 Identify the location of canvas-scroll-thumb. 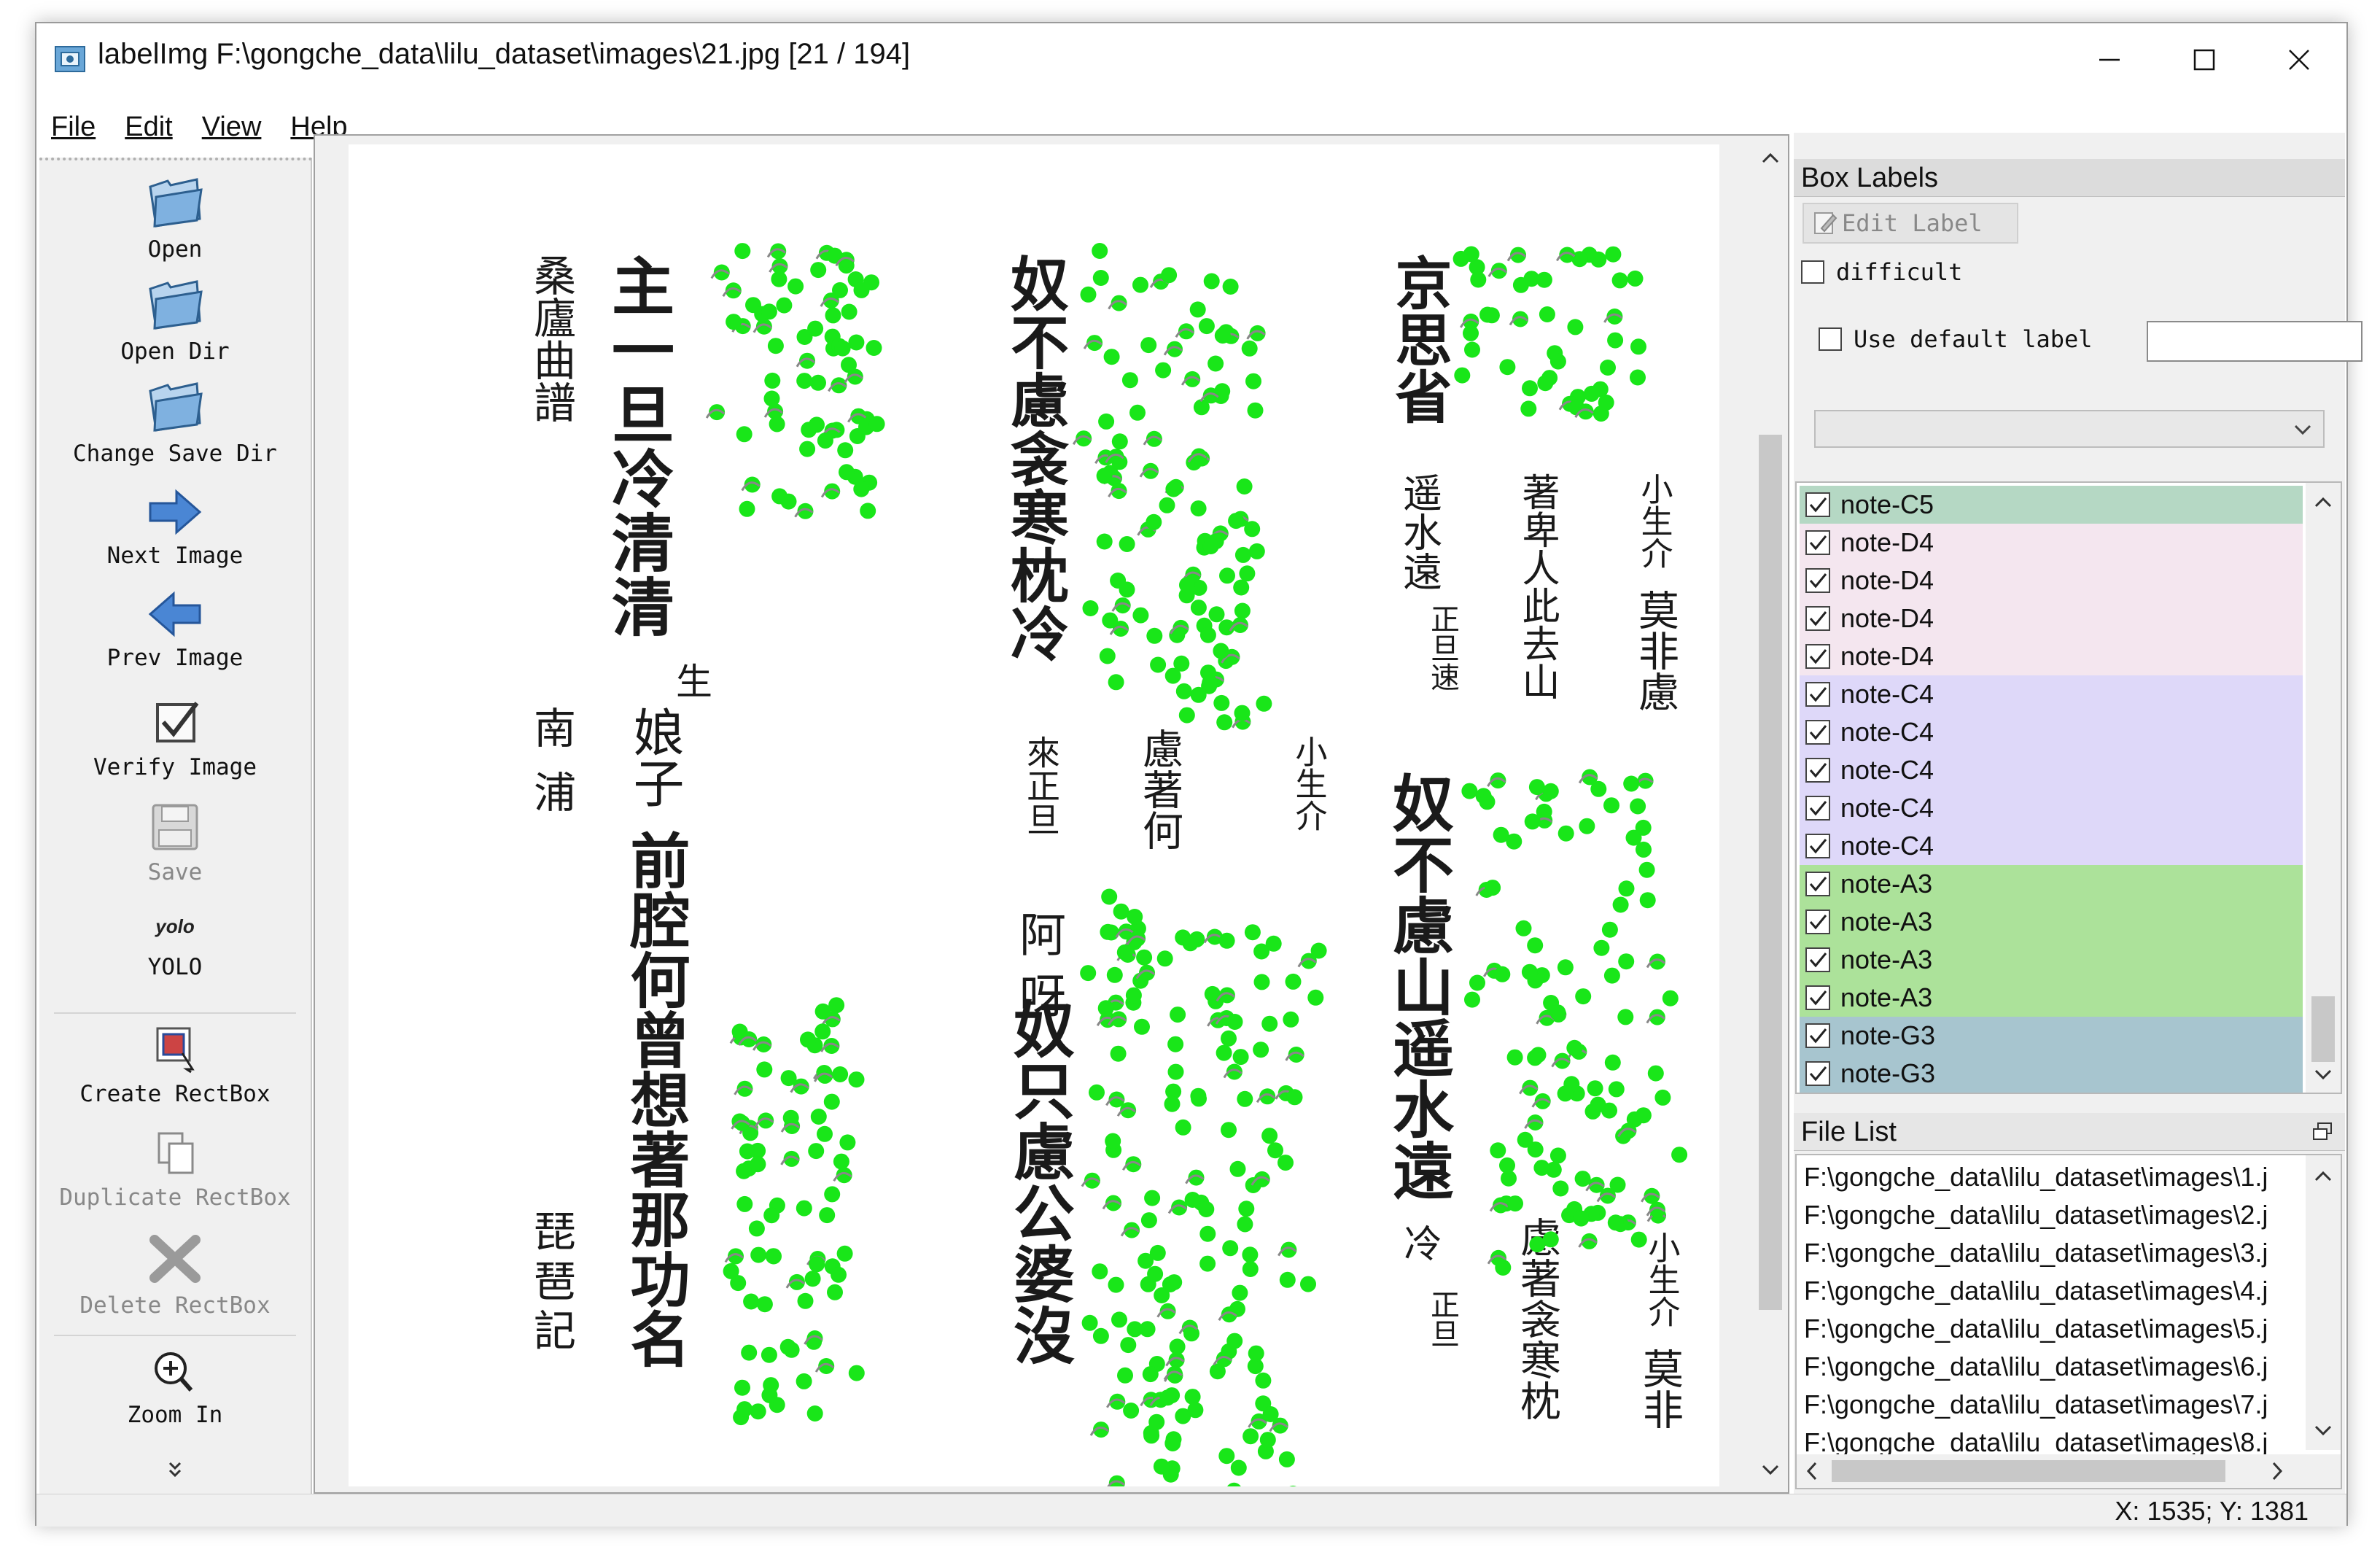
(1770, 873).